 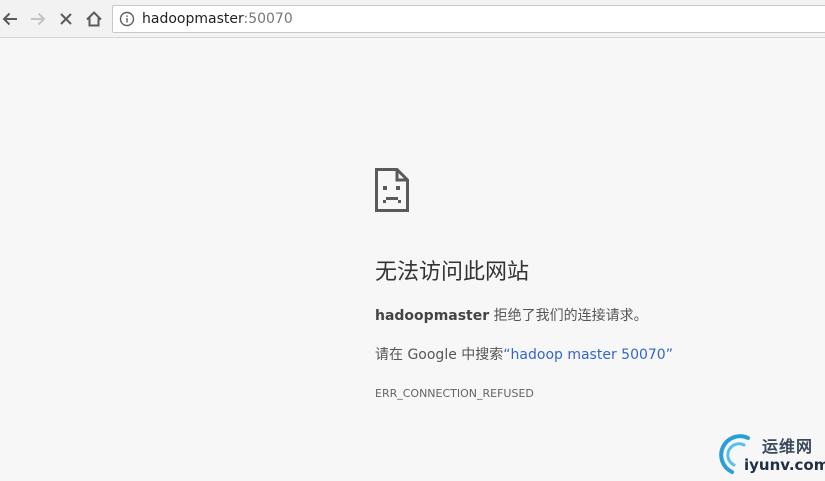 What do you see at coordinates (127, 19) in the screenshot?
I see `info-icon` at bounding box center [127, 19].